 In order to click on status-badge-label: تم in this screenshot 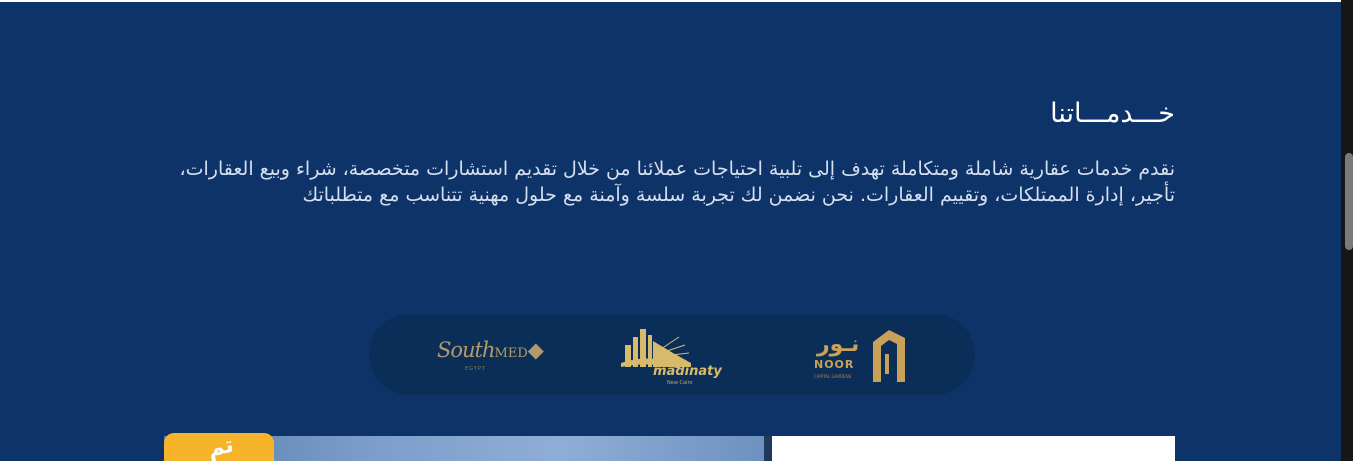, I will do `click(220, 447)`.